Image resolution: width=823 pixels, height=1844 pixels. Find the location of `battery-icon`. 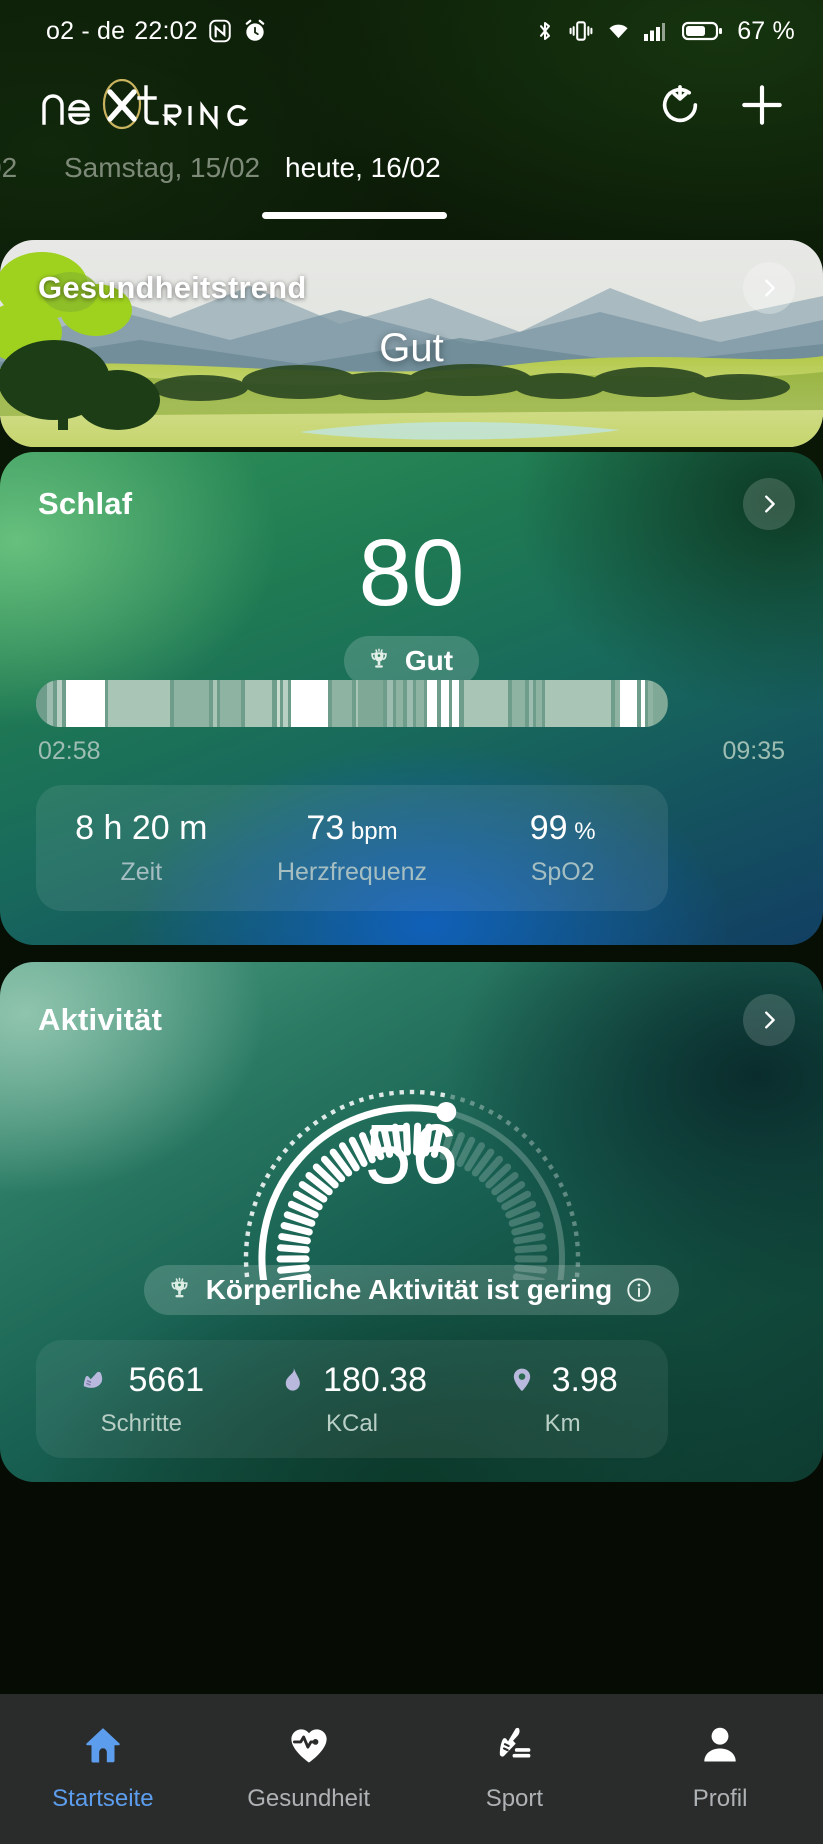

battery-icon is located at coordinates (703, 31).